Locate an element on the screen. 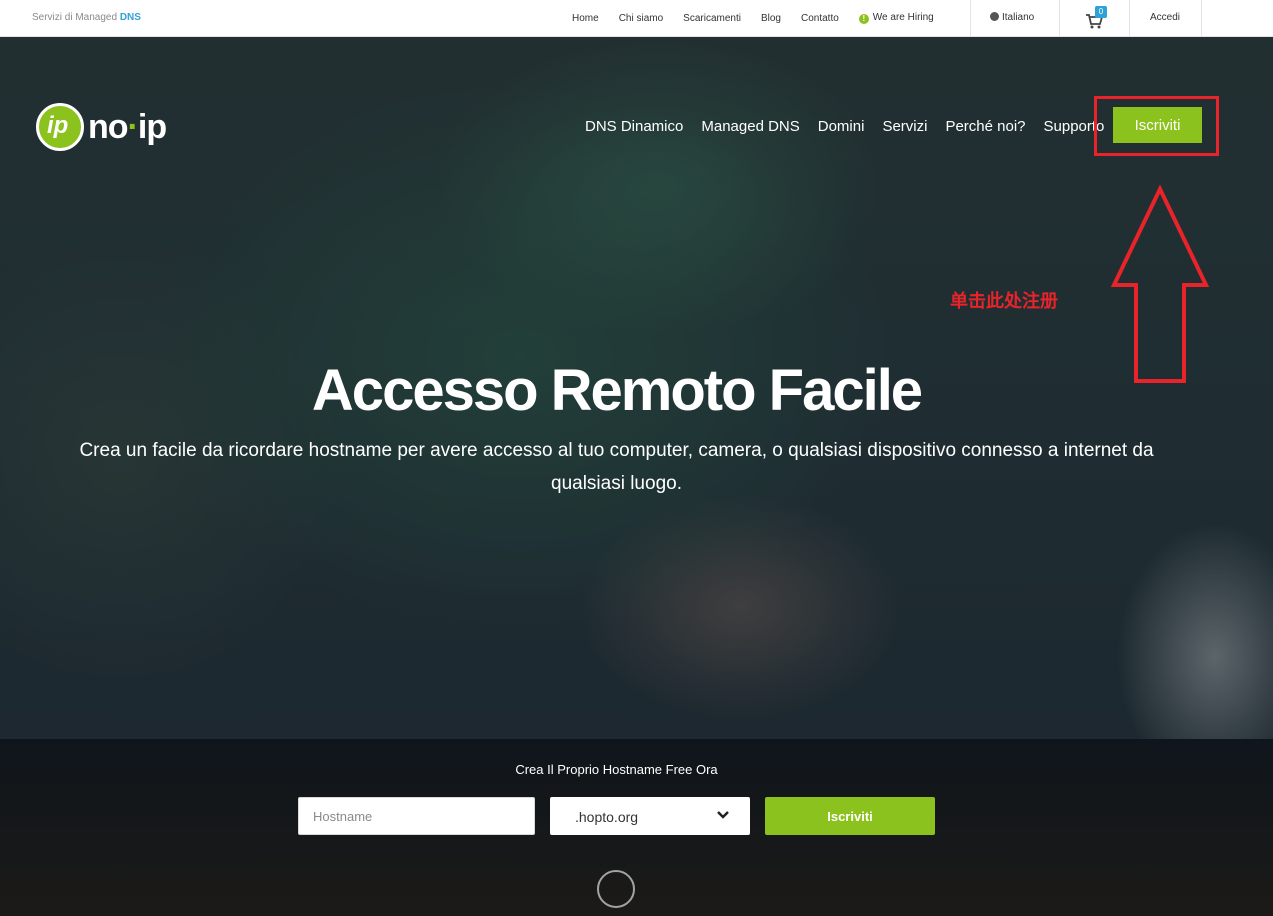 This screenshot has width=1273, height=916. annotation-highlight-box is located at coordinates (1156, 126).